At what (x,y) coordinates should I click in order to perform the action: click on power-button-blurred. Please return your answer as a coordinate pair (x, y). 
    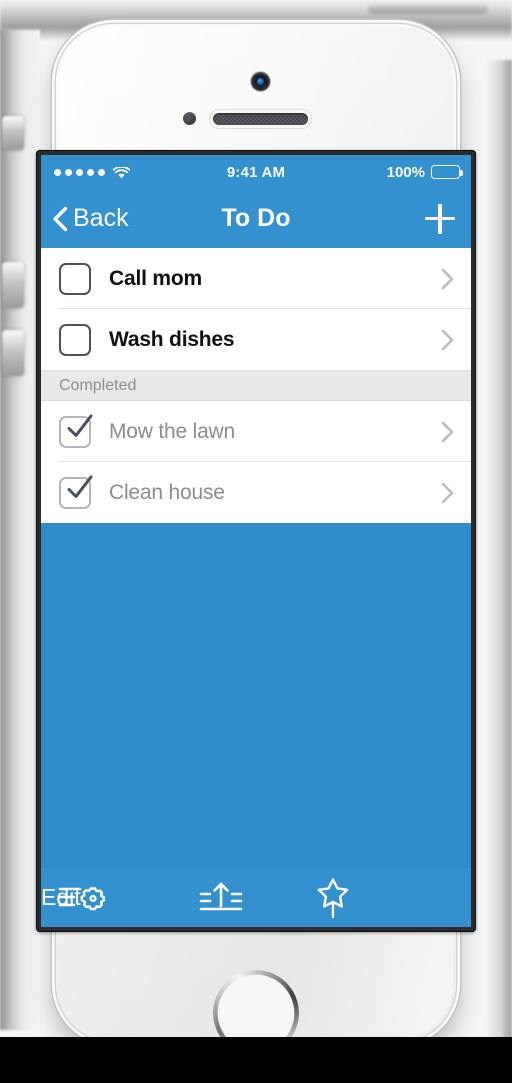
    Looking at the image, I should click on (428, 8).